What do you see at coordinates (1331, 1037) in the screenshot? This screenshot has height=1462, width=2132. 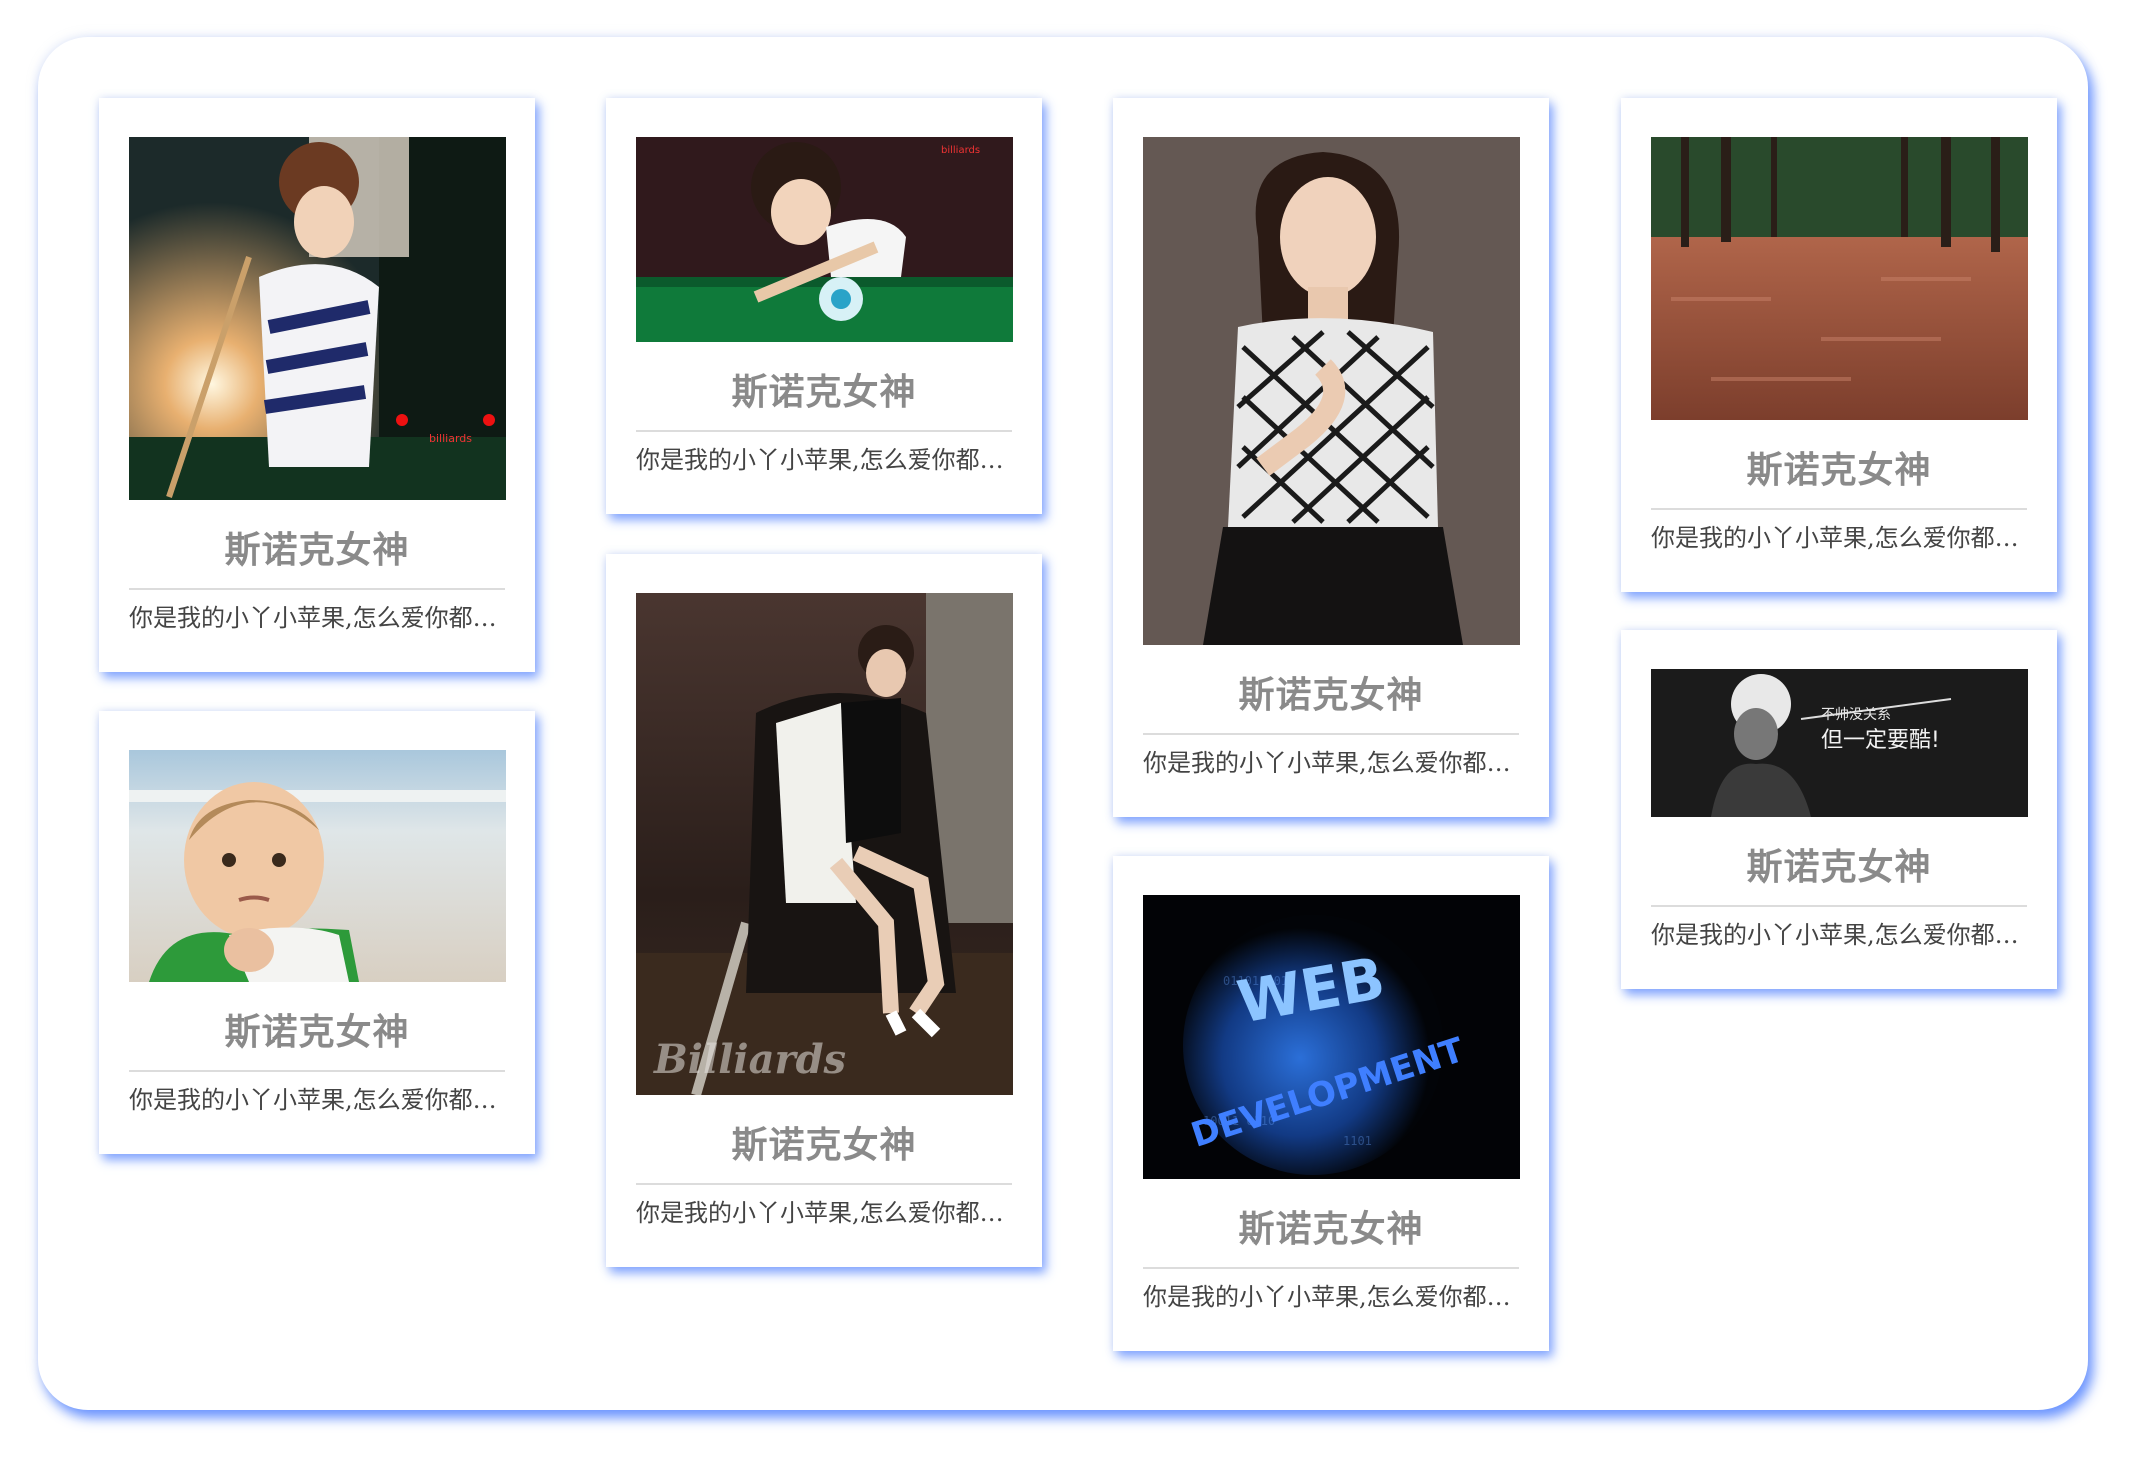 I see `card-photo: 01101 1010 10011 0110 1101 WEB DEVELOPMENT` at bounding box center [1331, 1037].